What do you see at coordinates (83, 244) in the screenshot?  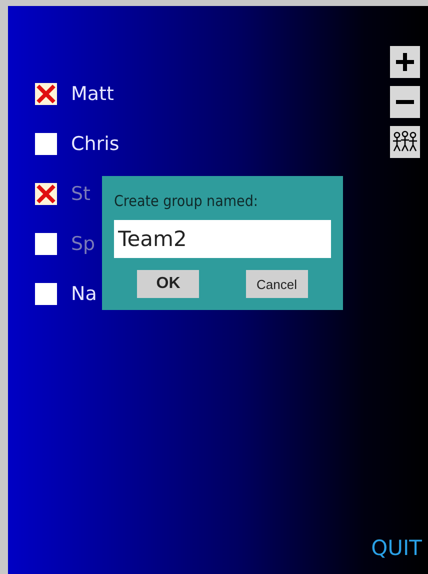 I see `person-name: Sp` at bounding box center [83, 244].